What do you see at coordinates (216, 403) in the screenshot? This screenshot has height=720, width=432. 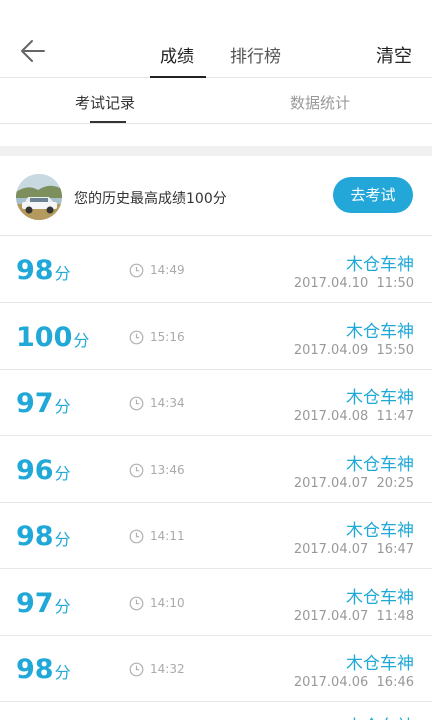 I see `table-row: 97分 14:34 木仓车神 2017.04.08 11:47` at bounding box center [216, 403].